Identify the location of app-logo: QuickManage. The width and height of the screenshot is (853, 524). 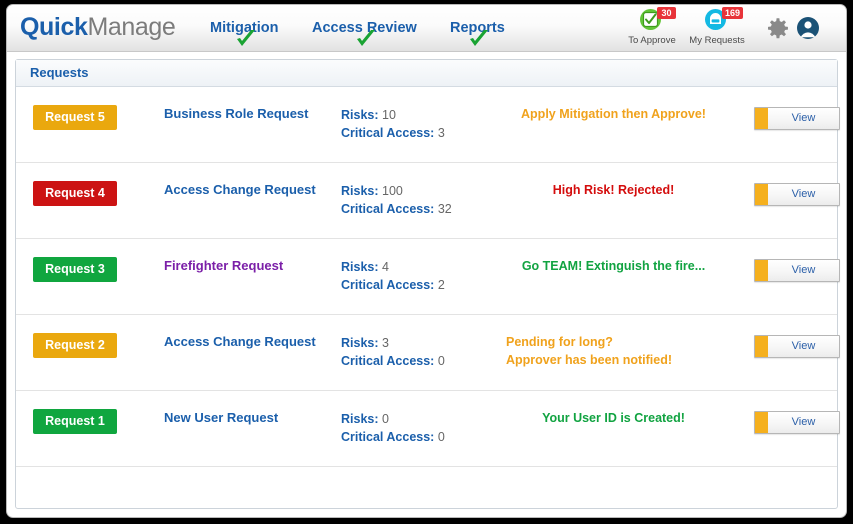
(98, 27).